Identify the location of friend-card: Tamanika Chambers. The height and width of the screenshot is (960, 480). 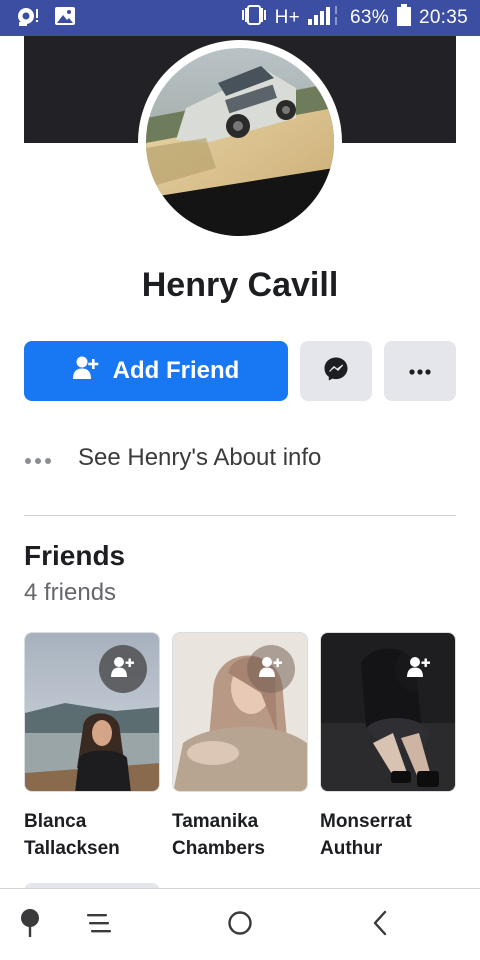
(240, 747).